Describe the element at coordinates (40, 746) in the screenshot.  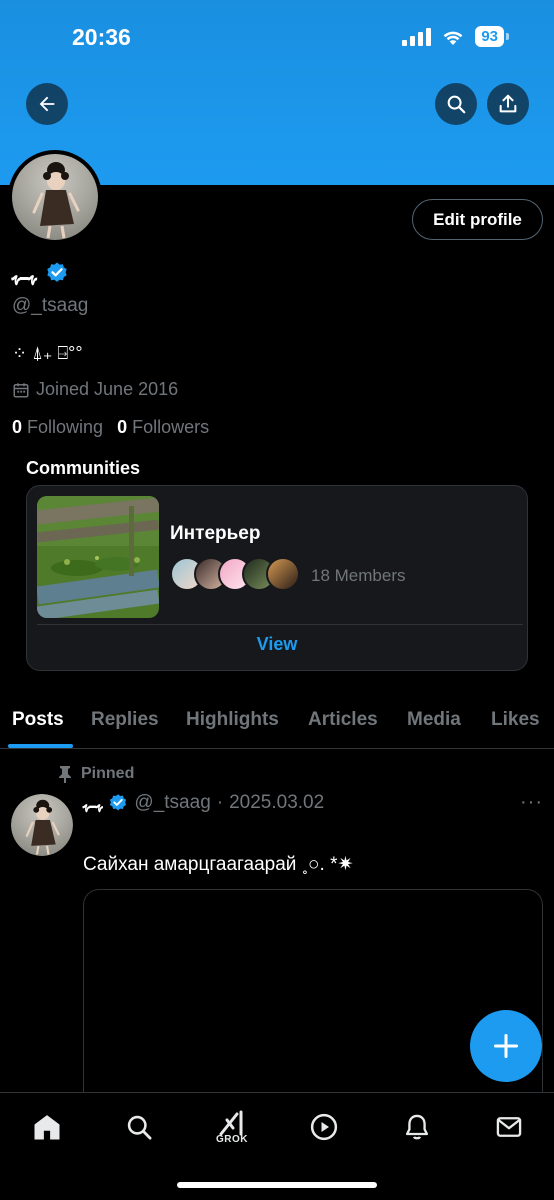
I see `active-tab-indicator` at that location.